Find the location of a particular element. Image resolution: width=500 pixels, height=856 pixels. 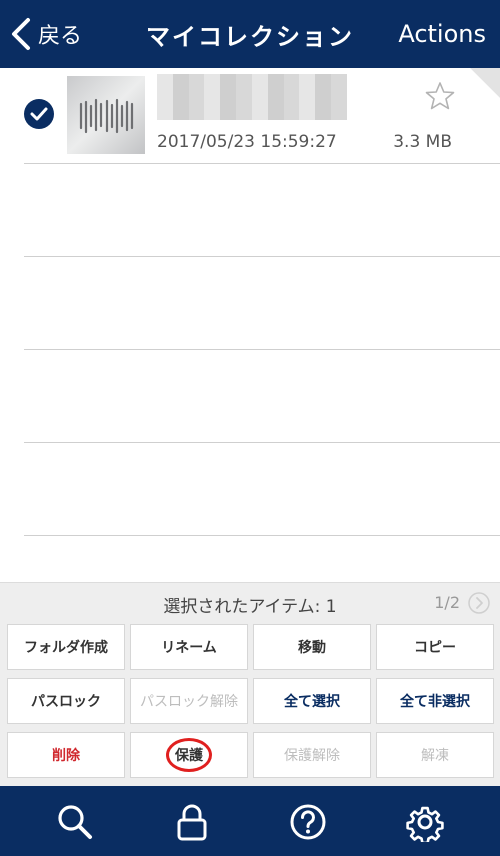

protect-button: 保護 is located at coordinates (189, 755).